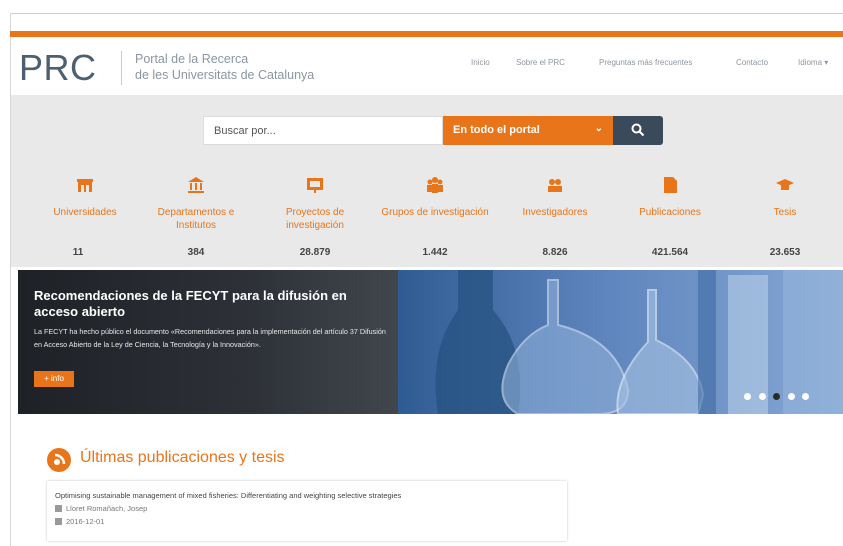 This screenshot has height=546, width=843. Describe the element at coordinates (85, 521) in the screenshot. I see `date-value: 2016-12-01` at that location.